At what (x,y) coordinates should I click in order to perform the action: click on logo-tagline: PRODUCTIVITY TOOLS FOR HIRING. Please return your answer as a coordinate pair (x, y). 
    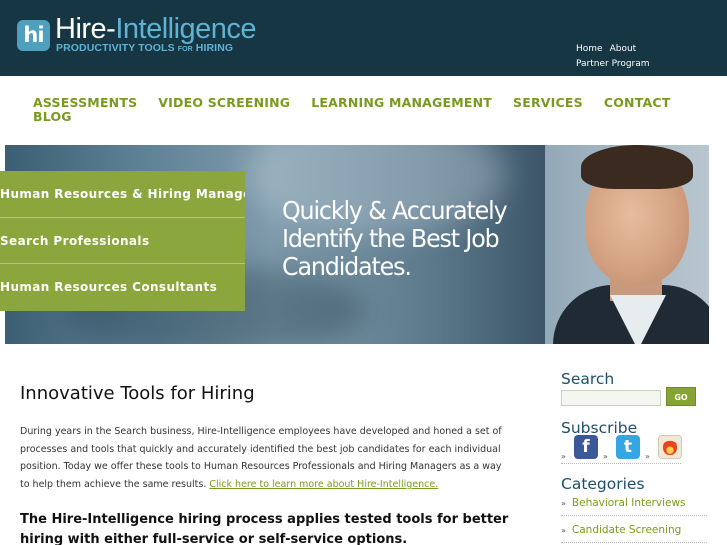
    Looking at the image, I should click on (144, 48).